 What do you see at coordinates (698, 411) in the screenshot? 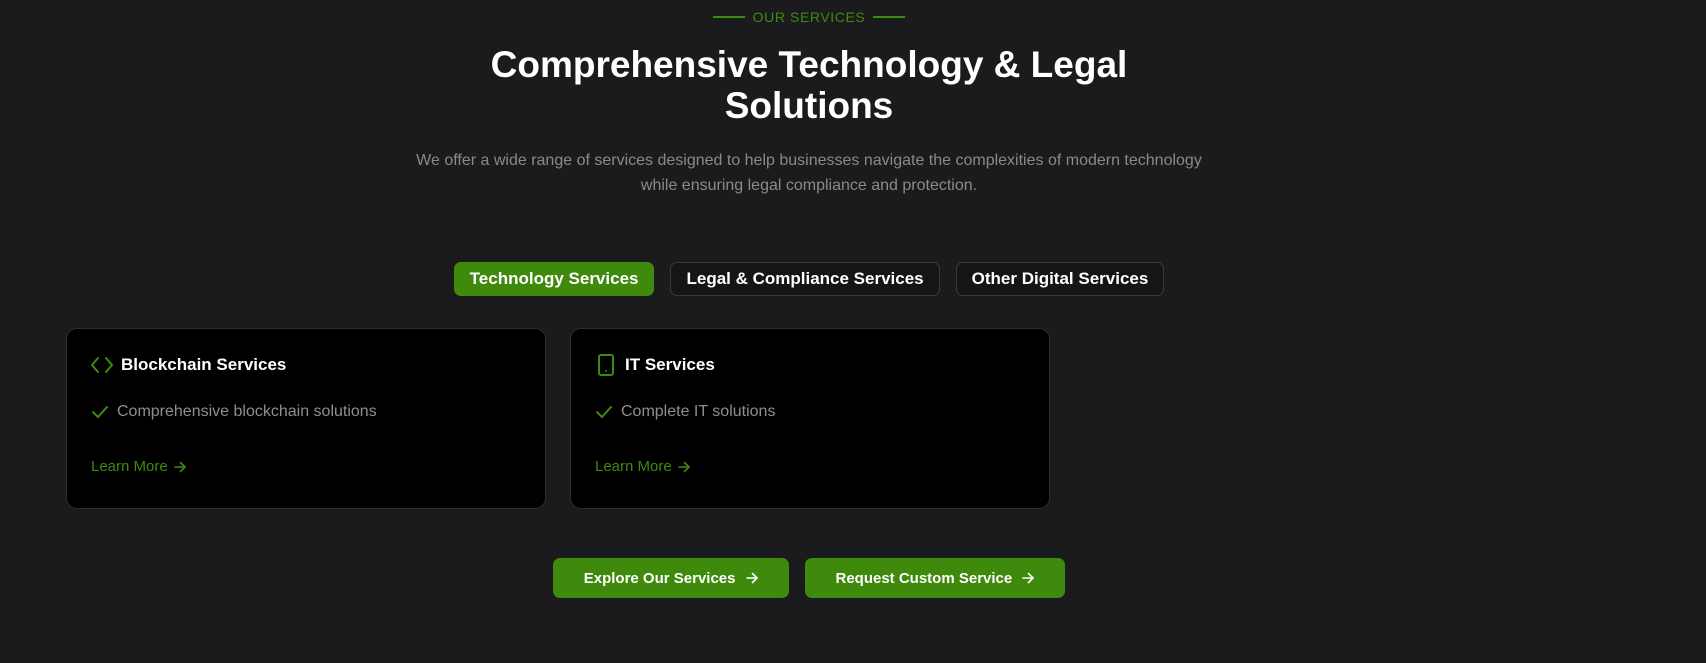
I see `feature-text: Complete IT solutions` at bounding box center [698, 411].